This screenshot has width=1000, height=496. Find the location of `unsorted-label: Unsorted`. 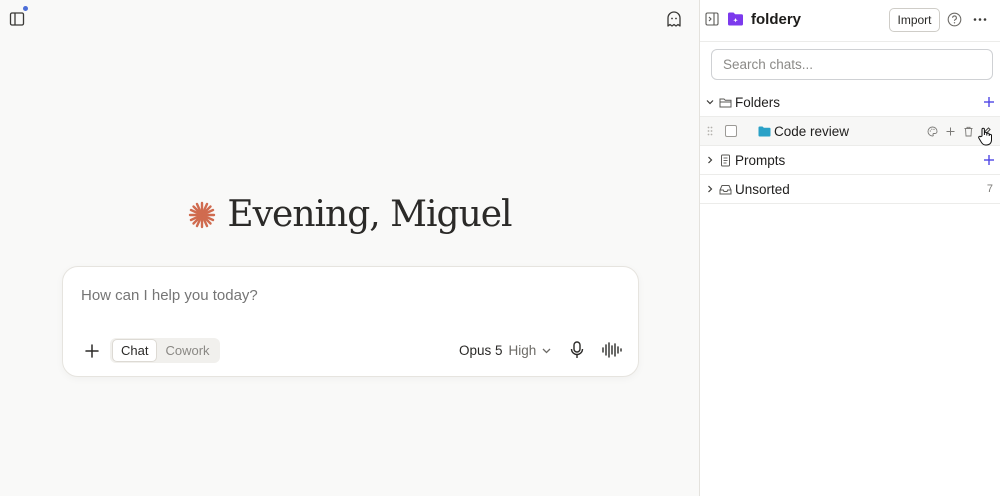

unsorted-label: Unsorted is located at coordinates (762, 189).